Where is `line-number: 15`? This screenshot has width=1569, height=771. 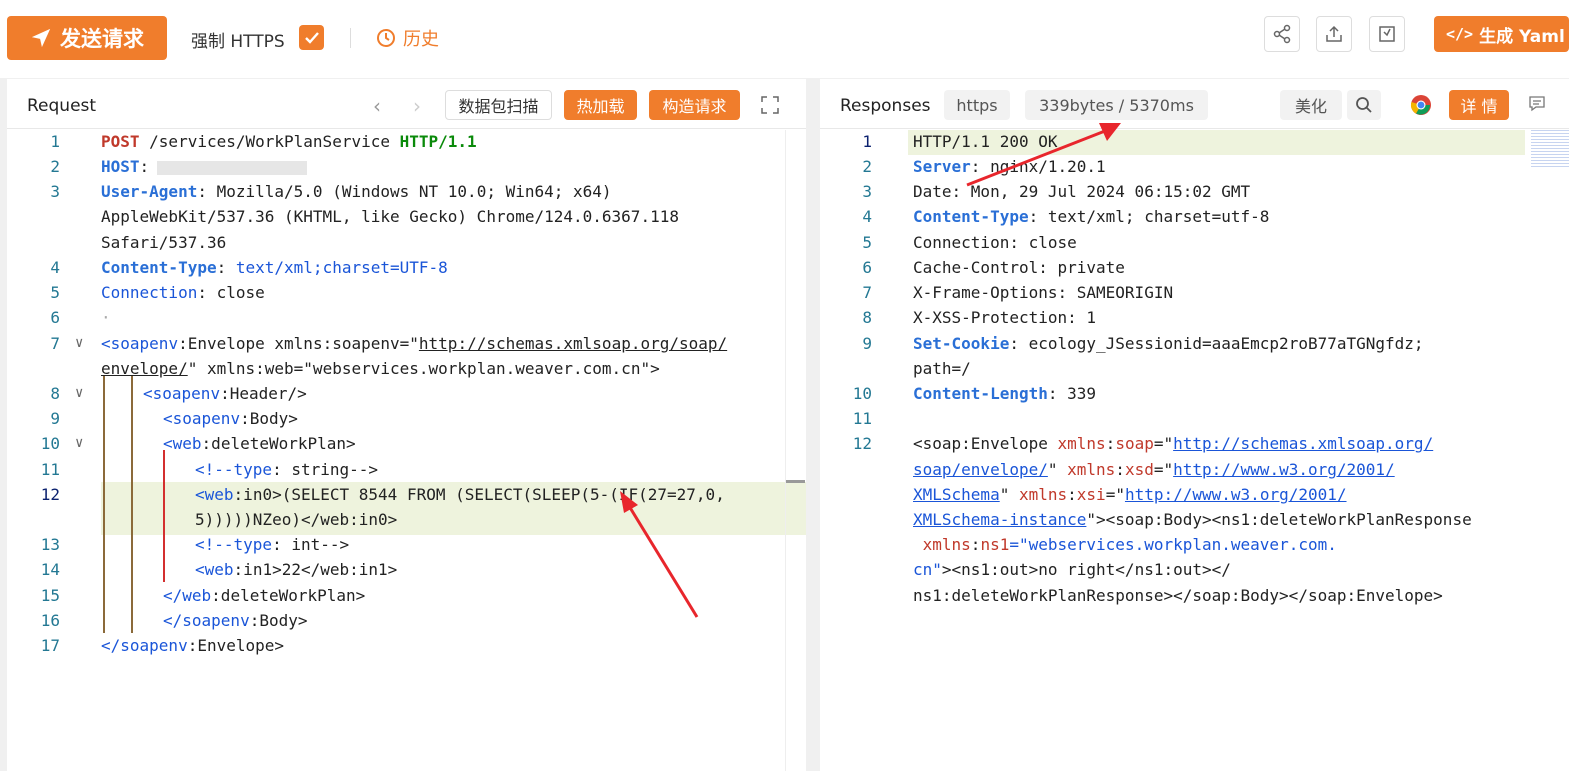 line-number: 15 is located at coordinates (50, 595).